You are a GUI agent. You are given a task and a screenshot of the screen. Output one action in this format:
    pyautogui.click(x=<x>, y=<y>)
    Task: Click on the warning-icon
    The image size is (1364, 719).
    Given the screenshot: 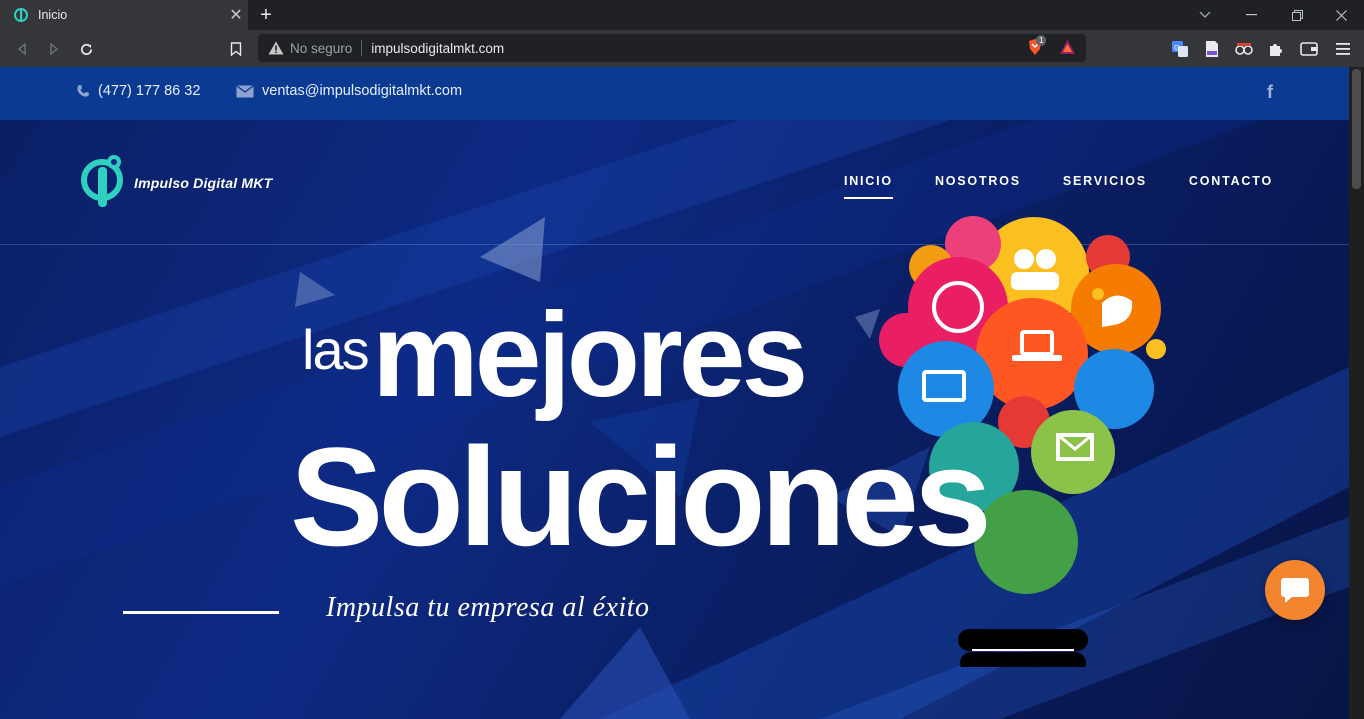 What is the action you would take?
    pyautogui.click(x=276, y=48)
    